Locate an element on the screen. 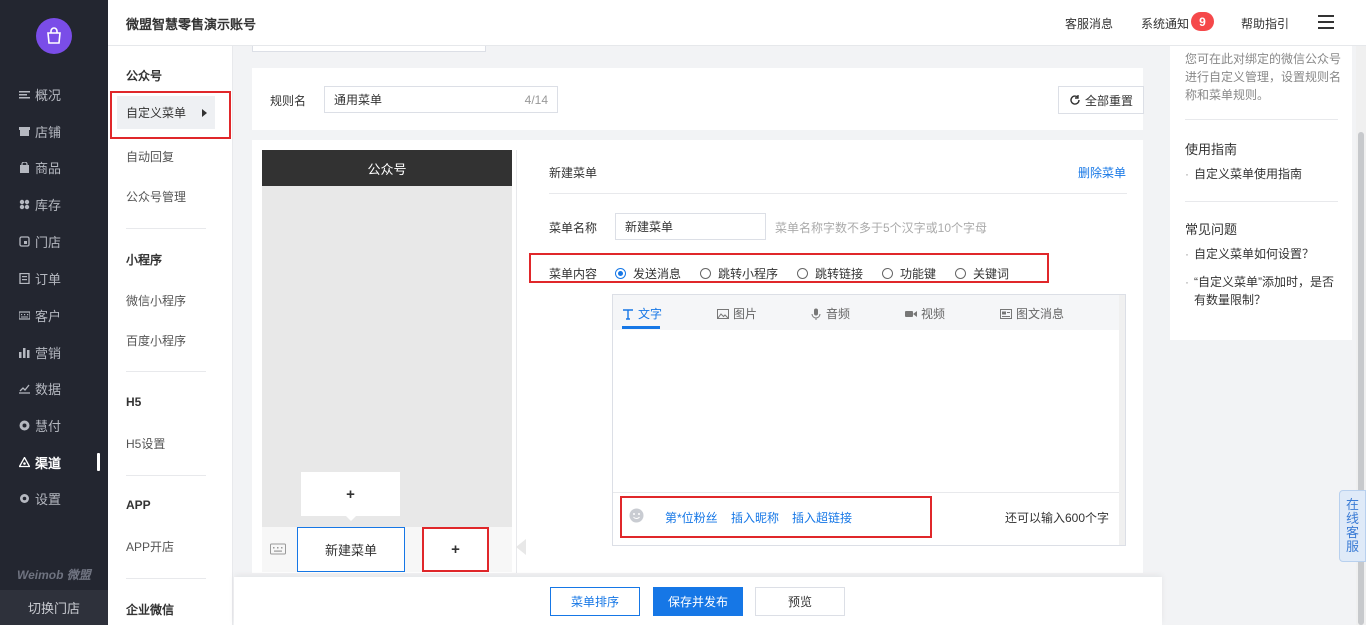 The width and height of the screenshot is (1366, 625). rule-name-input: 通用菜单 4/14 is located at coordinates (441, 99).